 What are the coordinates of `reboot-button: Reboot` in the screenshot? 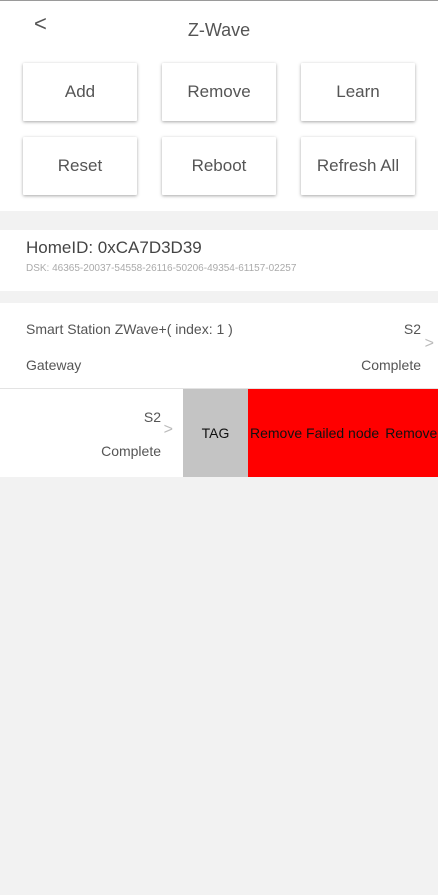 It's located at (219, 166).